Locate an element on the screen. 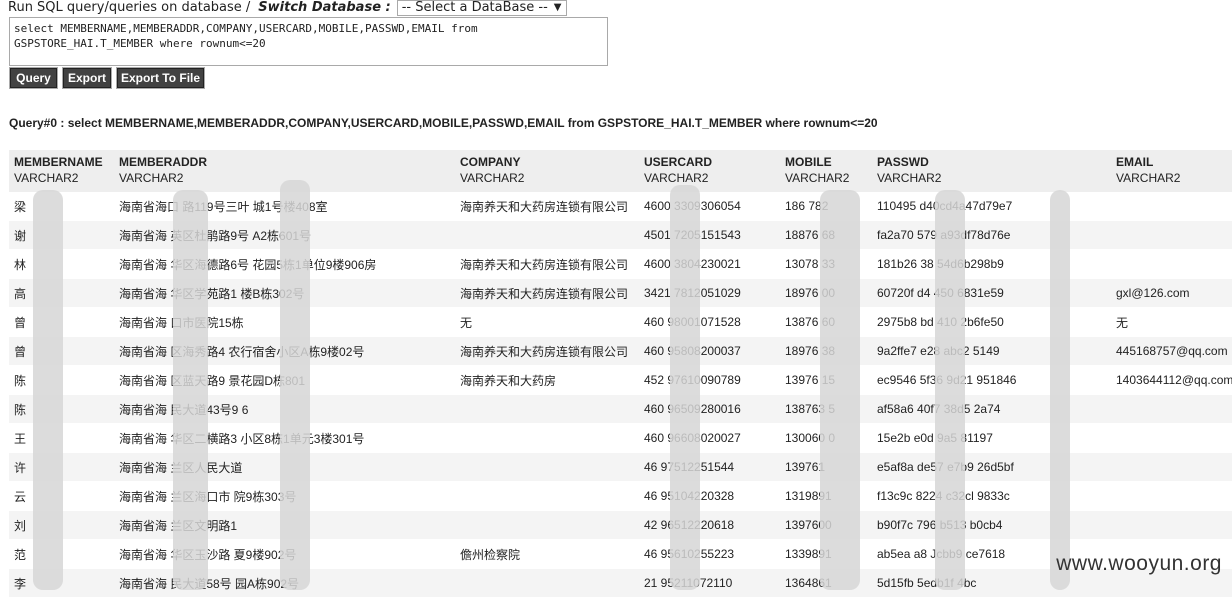 This screenshot has height=598, width=1232. table-cell: 4600 3309306054 is located at coordinates (709, 206).